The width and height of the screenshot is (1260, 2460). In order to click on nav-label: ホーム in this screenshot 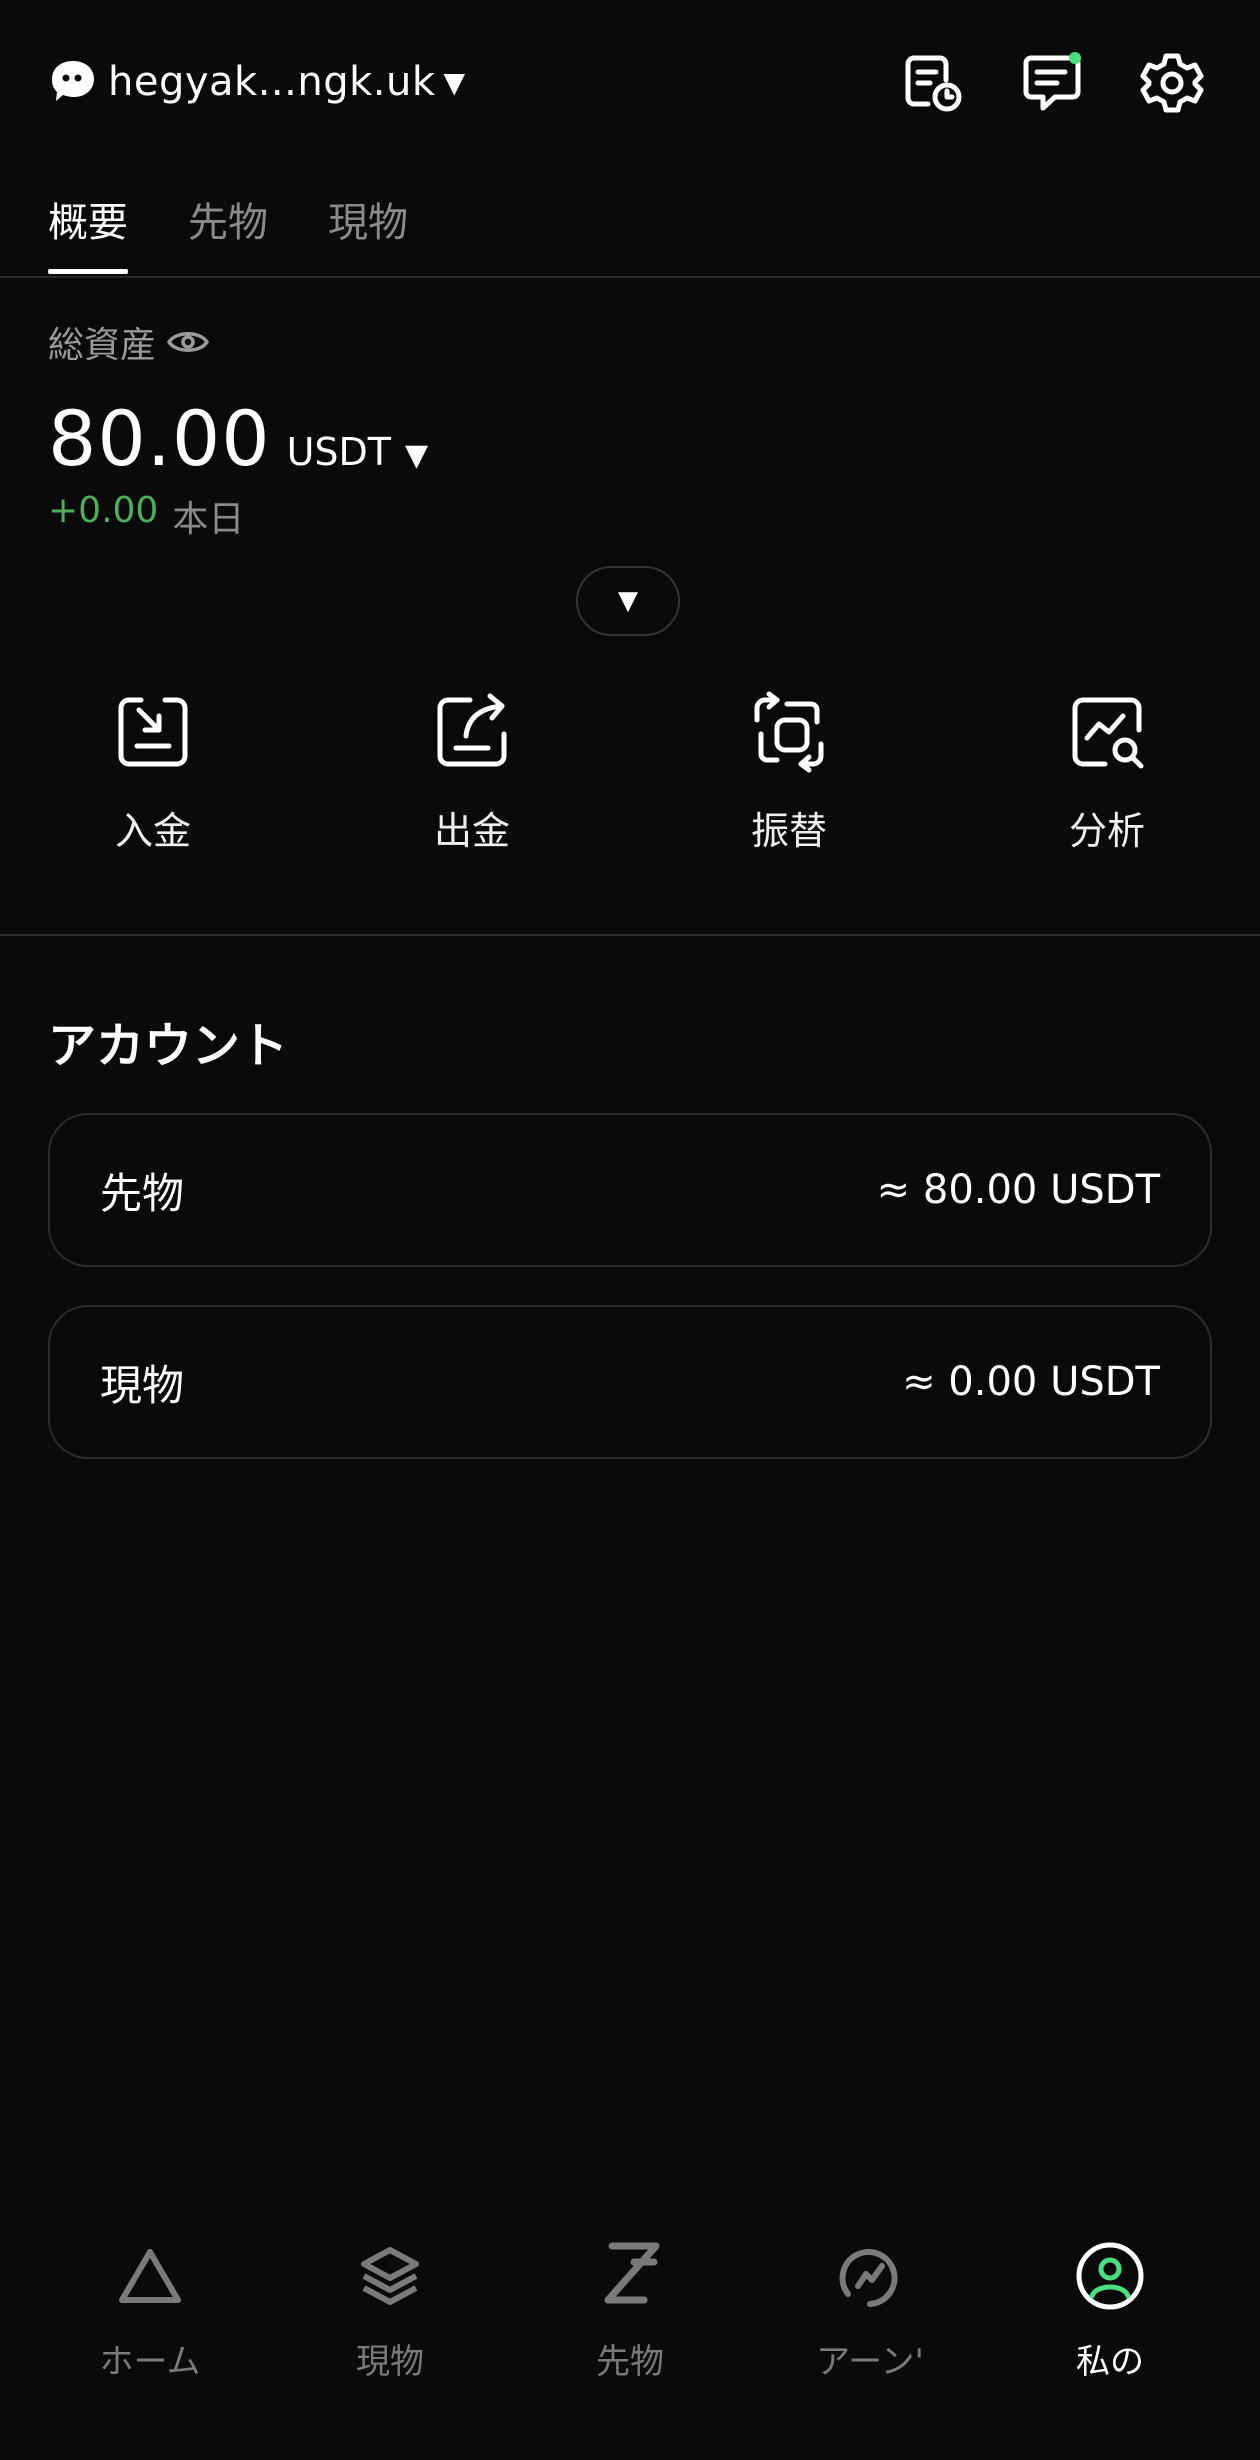, I will do `click(150, 2362)`.